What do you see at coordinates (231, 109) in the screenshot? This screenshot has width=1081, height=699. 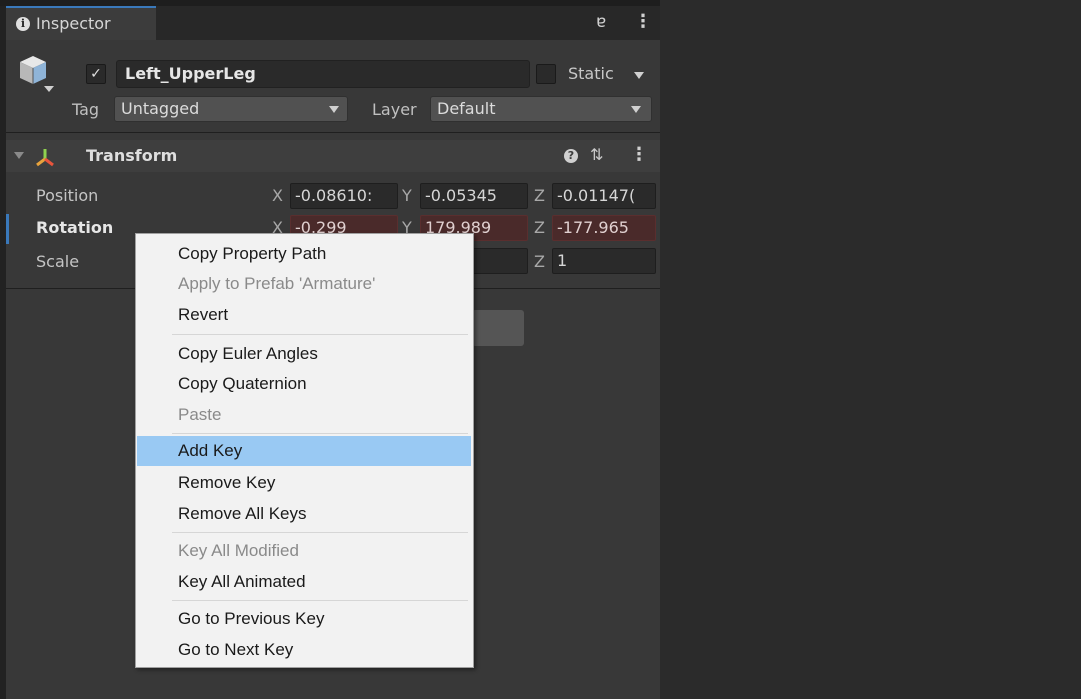 I see `tag-dropdown: Untagged` at bounding box center [231, 109].